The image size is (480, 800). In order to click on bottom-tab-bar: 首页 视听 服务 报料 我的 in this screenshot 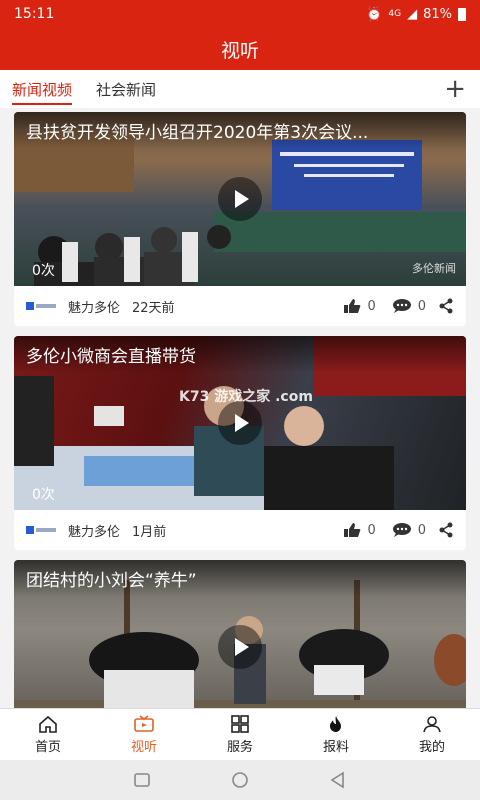, I will do `click(240, 734)`.